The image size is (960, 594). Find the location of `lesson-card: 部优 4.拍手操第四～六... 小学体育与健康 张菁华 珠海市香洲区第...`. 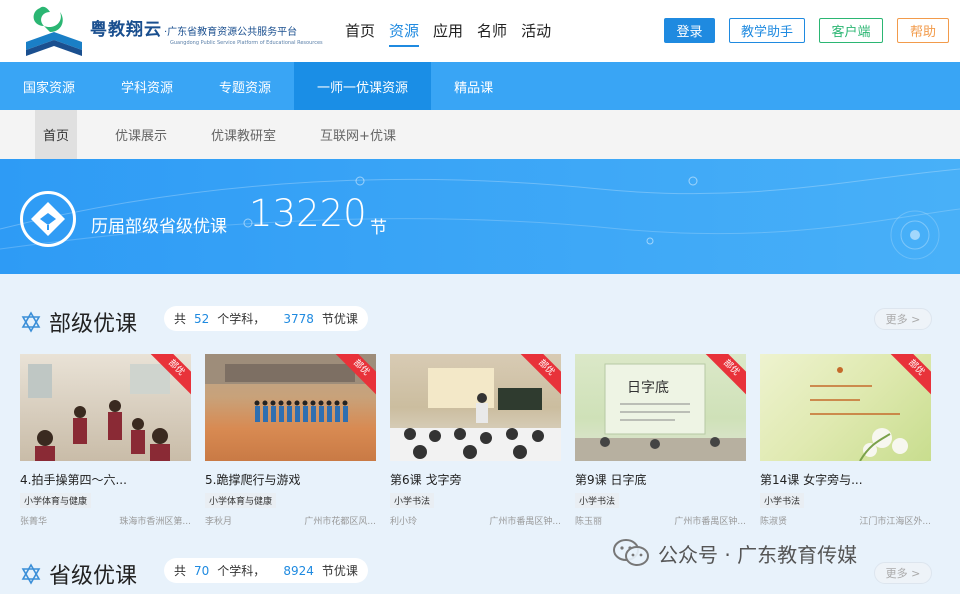

lesson-card: 部优 4.拍手操第四～六... 小学体育与健康 张菁华 珠海市香洲区第... is located at coordinates (105, 440).